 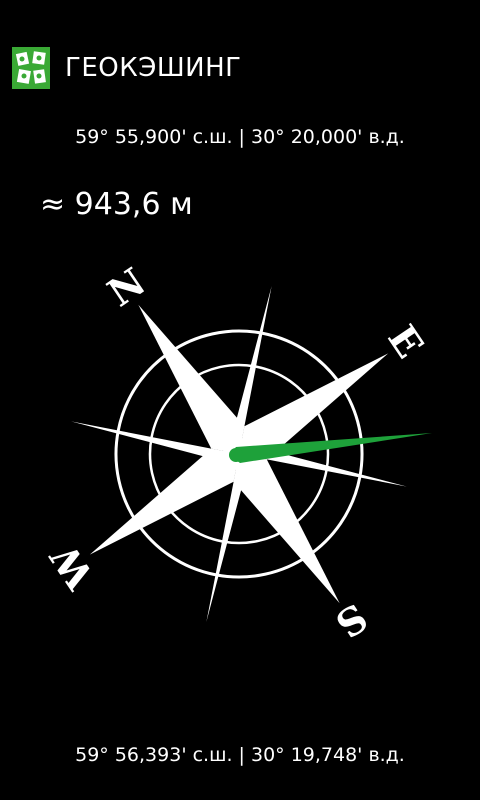 What do you see at coordinates (126, 287) in the screenshot?
I see `cardinal-north: N` at bounding box center [126, 287].